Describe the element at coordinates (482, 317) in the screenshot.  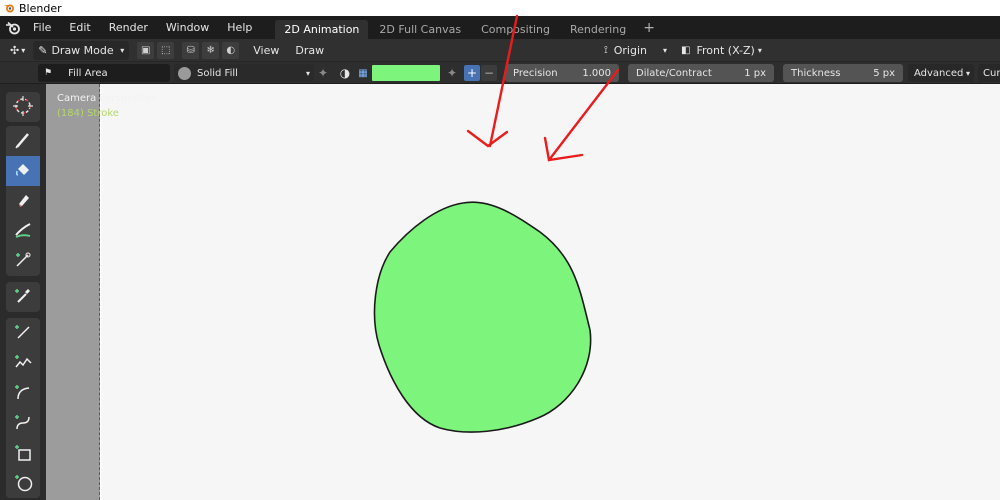
I see `filled-stroke-shape` at that location.